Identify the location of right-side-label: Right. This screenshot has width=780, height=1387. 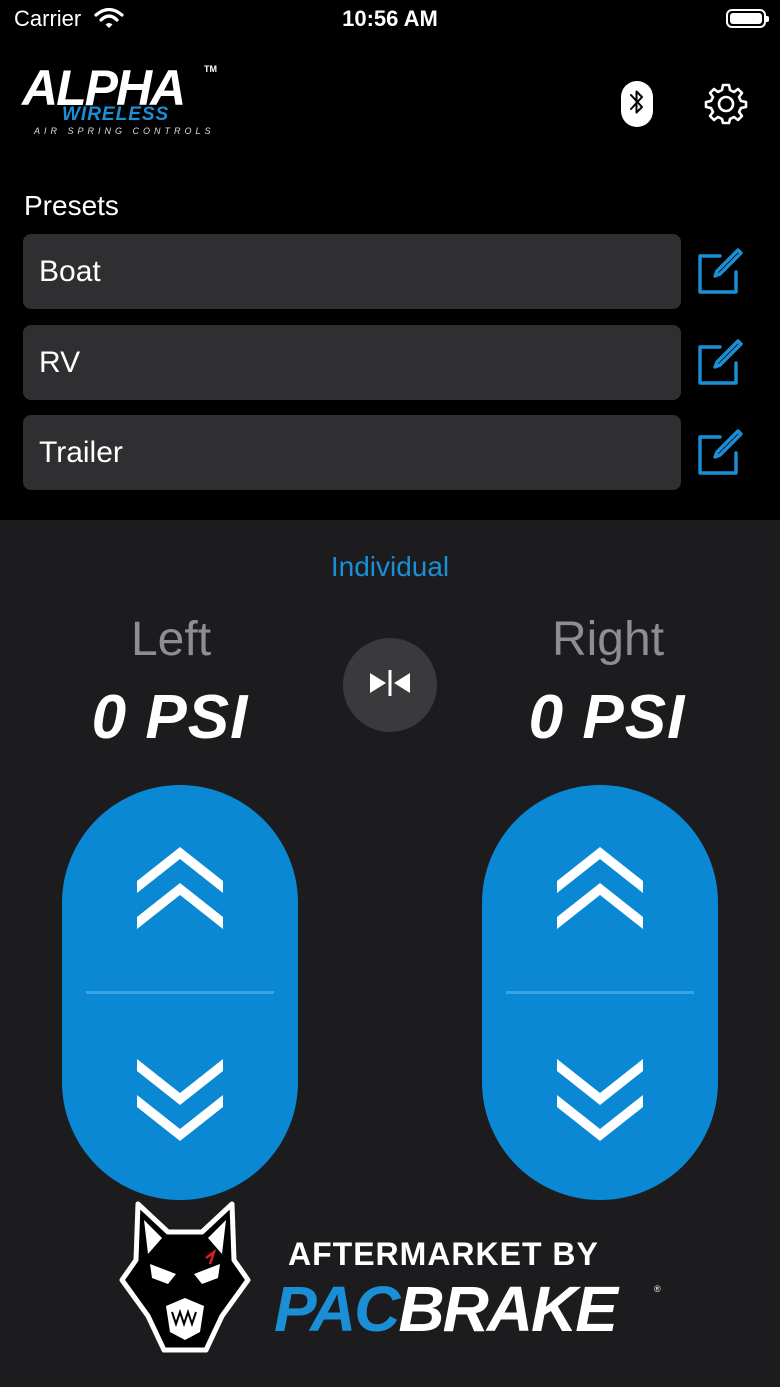
(608, 639).